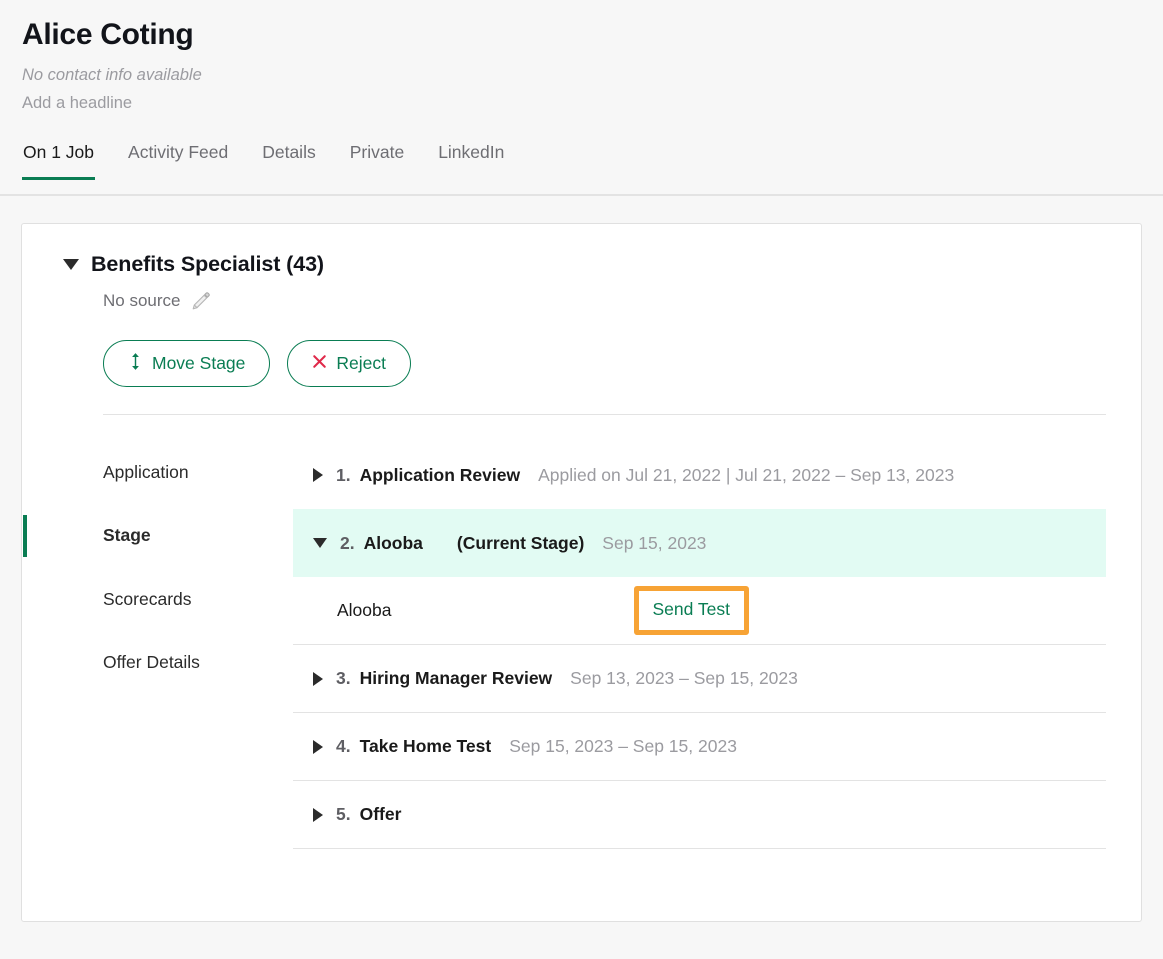 This screenshot has width=1163, height=959. What do you see at coordinates (343, 678) in the screenshot?
I see `stage-number: 3.` at bounding box center [343, 678].